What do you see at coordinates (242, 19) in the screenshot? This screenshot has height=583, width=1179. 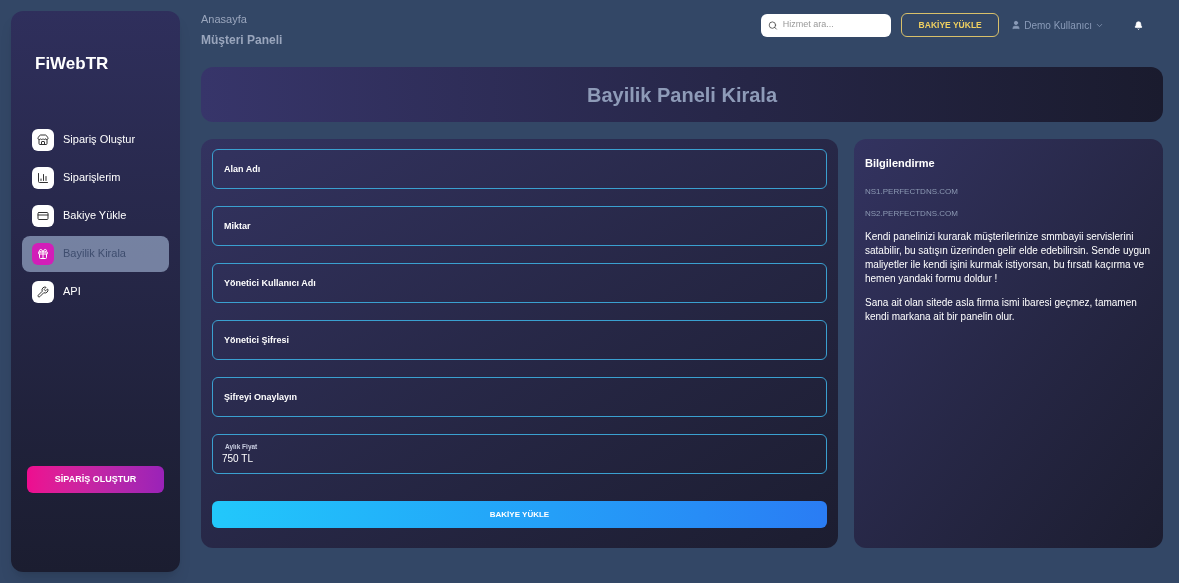 I see `breadcrumb: Anasayfa` at bounding box center [242, 19].